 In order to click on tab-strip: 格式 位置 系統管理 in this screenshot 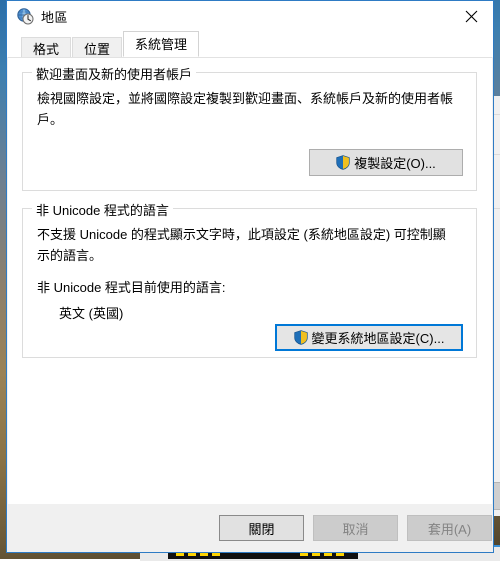, I will do `click(250, 44)`.